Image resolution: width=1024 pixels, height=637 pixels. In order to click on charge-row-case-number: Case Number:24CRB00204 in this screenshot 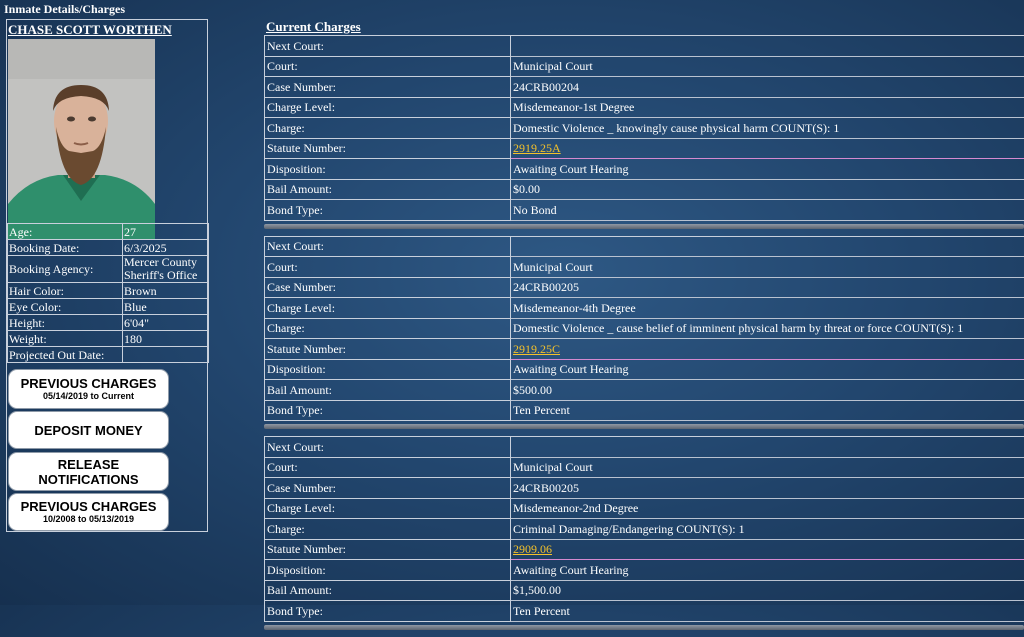, I will do `click(644, 87)`.